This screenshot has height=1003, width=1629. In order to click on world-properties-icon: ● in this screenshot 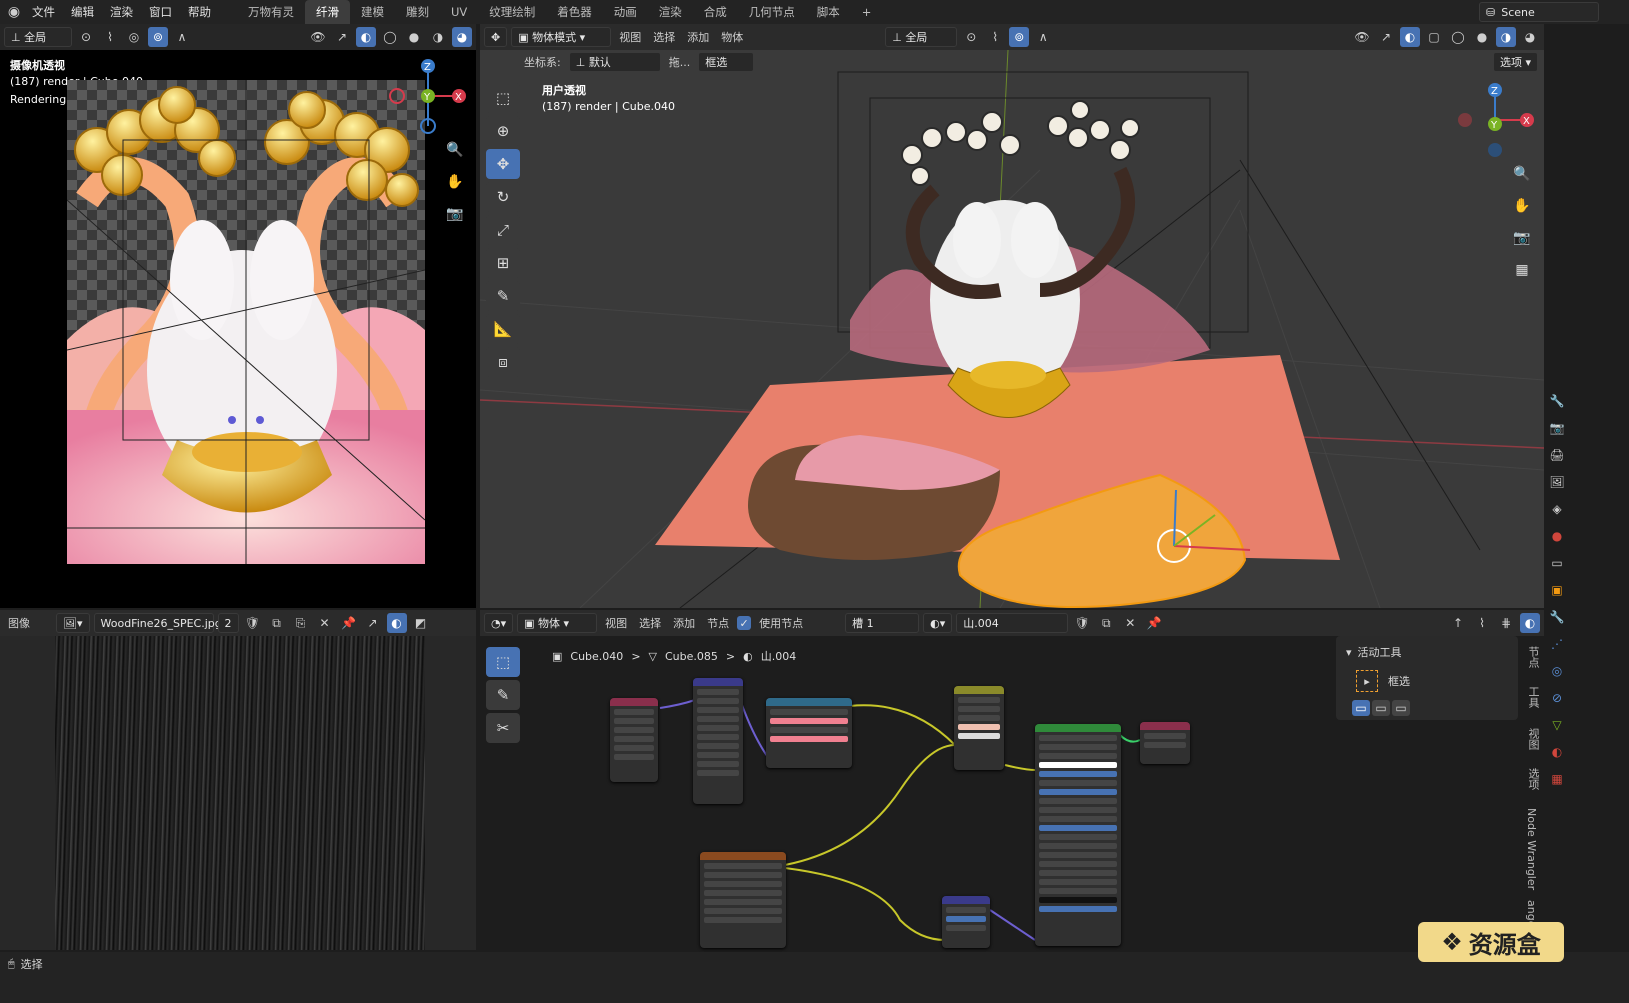, I will do `click(1557, 536)`.